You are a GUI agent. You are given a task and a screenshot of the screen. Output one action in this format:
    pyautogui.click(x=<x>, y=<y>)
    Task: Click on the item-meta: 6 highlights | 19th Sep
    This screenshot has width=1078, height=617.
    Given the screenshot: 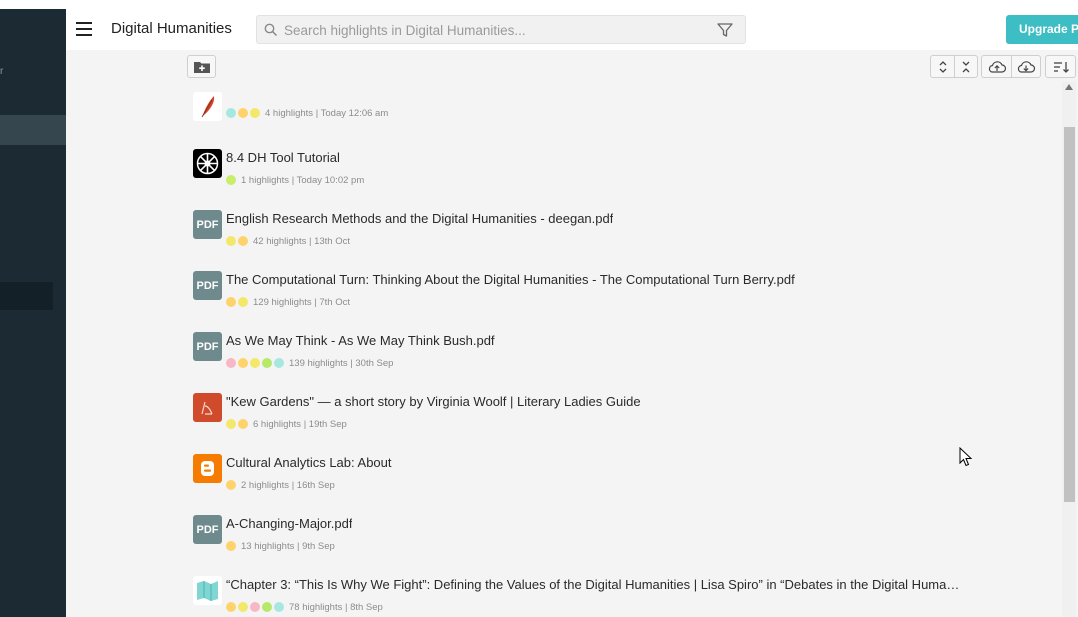 What is the action you would take?
    pyautogui.click(x=286, y=424)
    